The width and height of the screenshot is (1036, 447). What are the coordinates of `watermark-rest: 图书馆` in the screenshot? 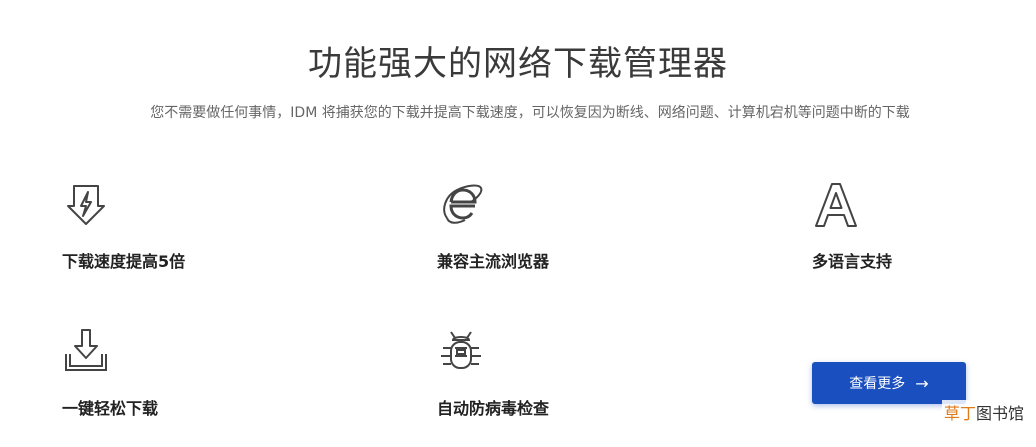 It's located at (999, 413).